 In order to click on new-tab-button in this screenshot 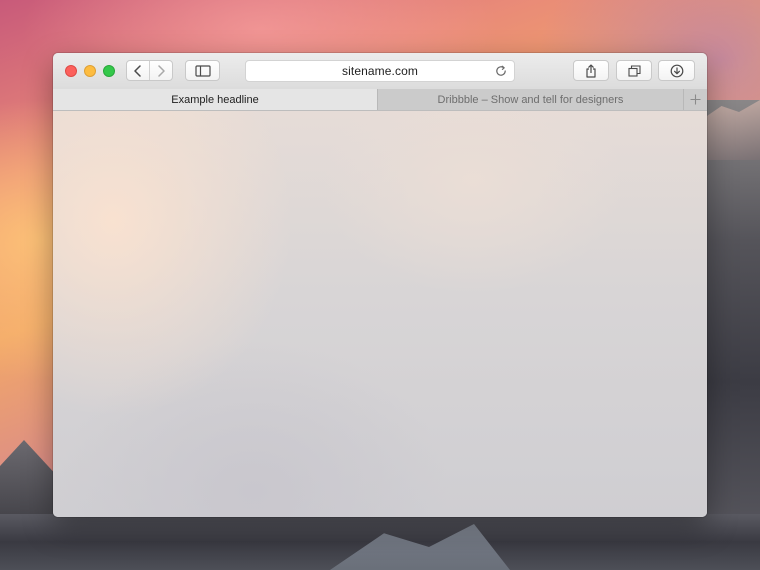, I will do `click(695, 99)`.